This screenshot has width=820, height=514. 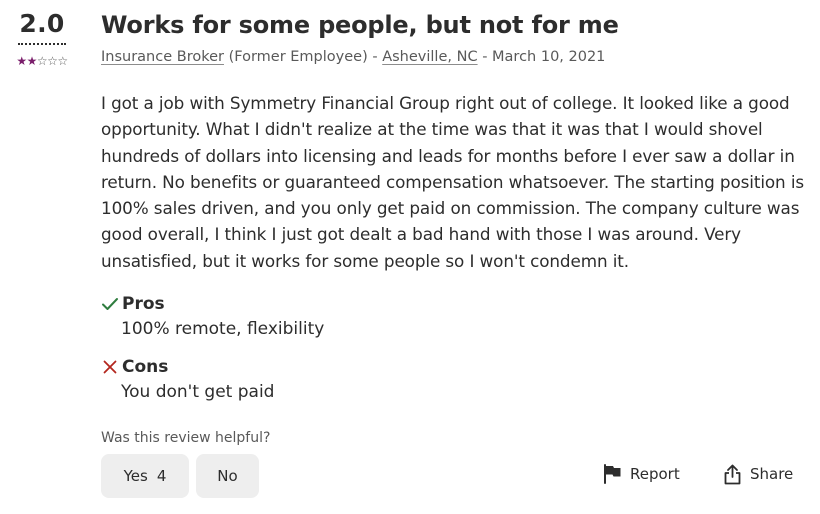 I want to click on no-label: No, so click(x=227, y=476).